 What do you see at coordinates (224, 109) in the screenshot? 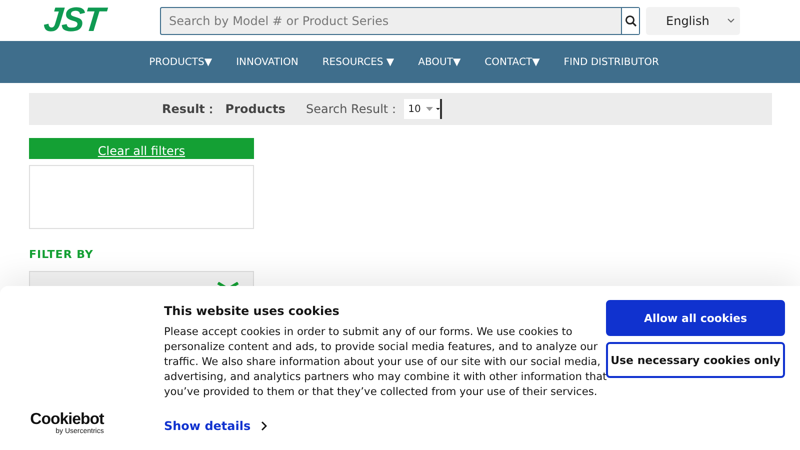
I see `result-label: Result： Products` at bounding box center [224, 109].